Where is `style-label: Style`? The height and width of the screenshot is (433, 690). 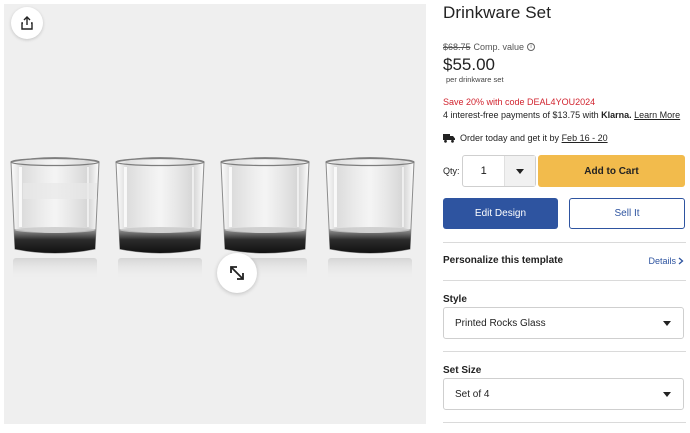 style-label: Style is located at coordinates (455, 299).